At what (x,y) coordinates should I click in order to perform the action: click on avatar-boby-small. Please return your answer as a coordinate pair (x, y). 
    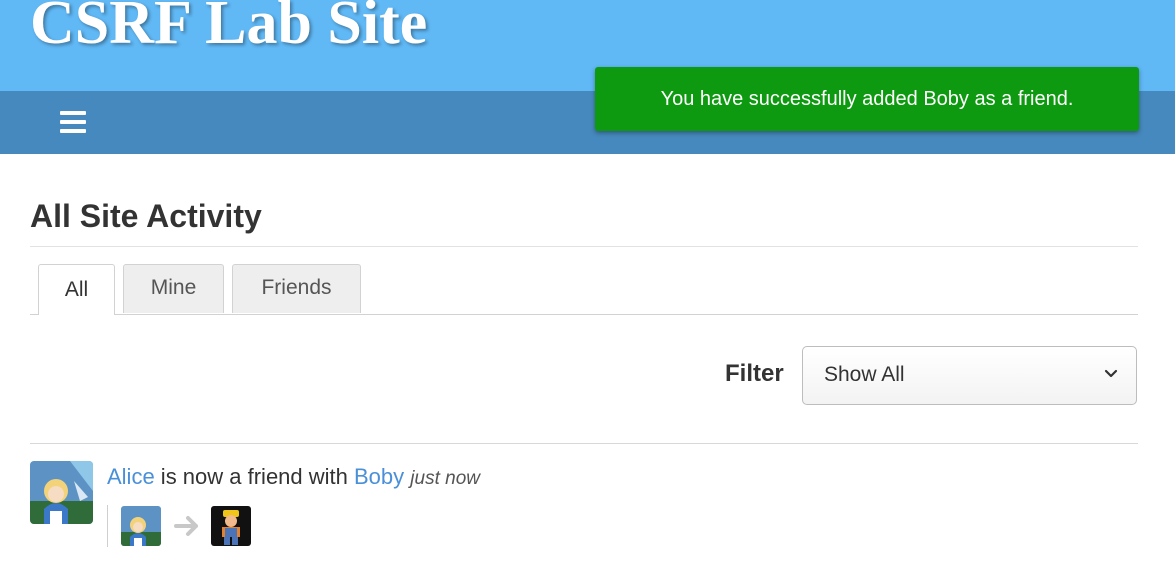
    Looking at the image, I should click on (231, 526).